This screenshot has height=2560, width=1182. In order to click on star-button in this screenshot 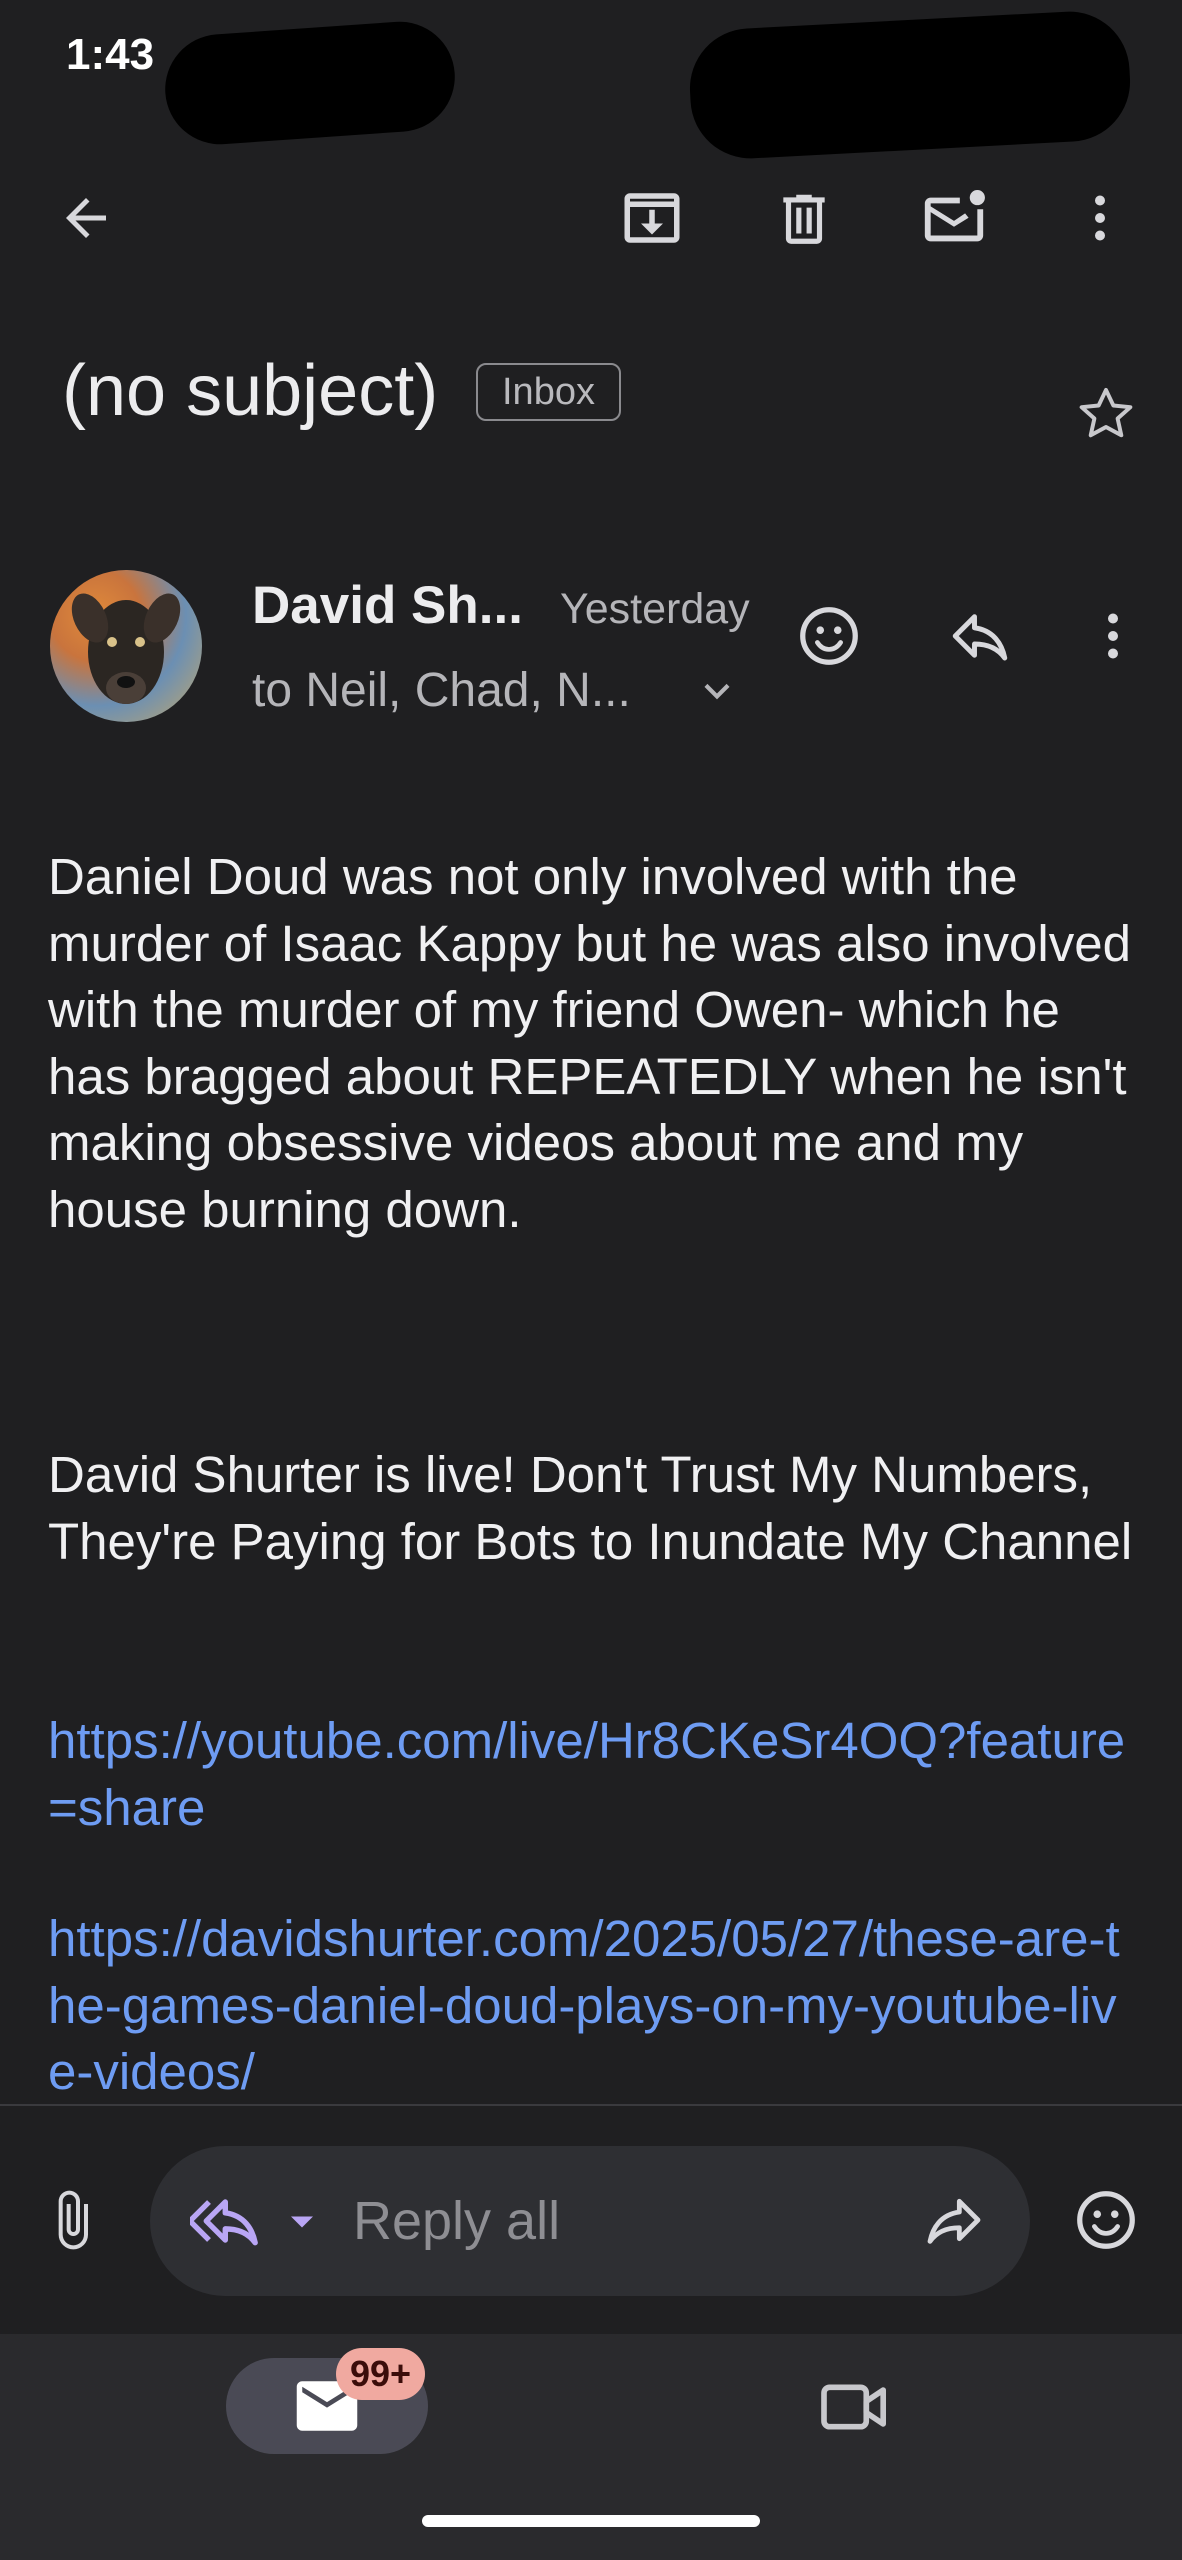, I will do `click(1106, 414)`.